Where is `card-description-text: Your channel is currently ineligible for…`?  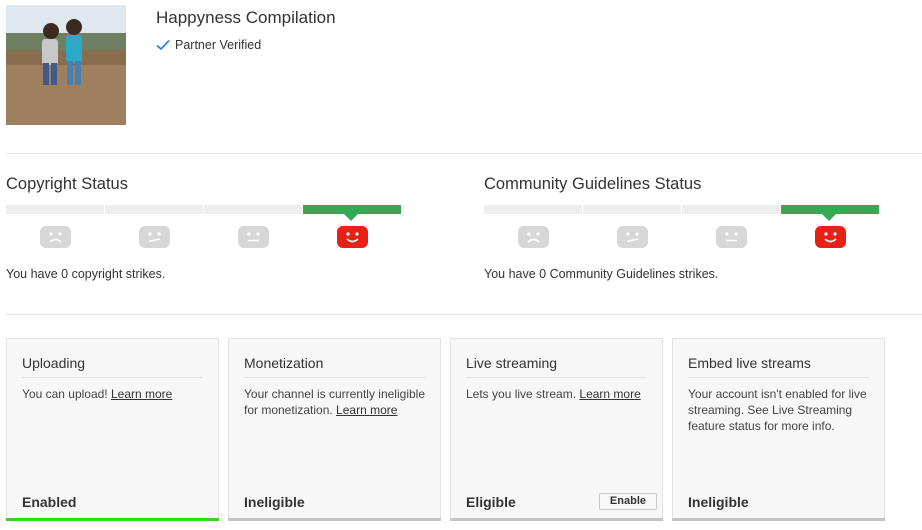
card-description-text: Your channel is currently ineligible for… is located at coordinates (334, 402).